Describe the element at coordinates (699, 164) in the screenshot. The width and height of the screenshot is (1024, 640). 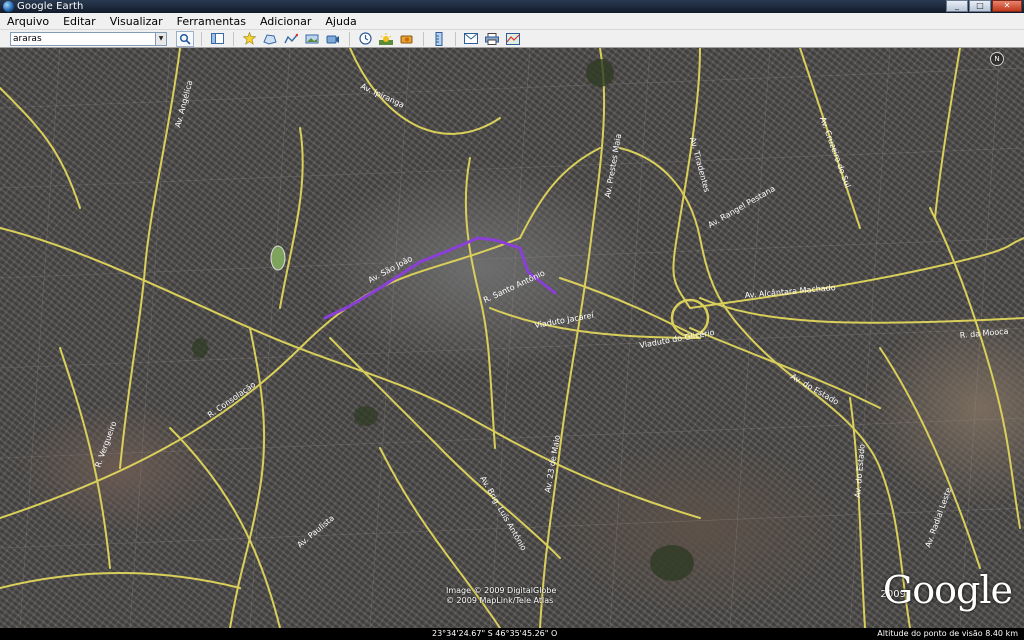
I see `road-label: Av. Tiradentes` at that location.